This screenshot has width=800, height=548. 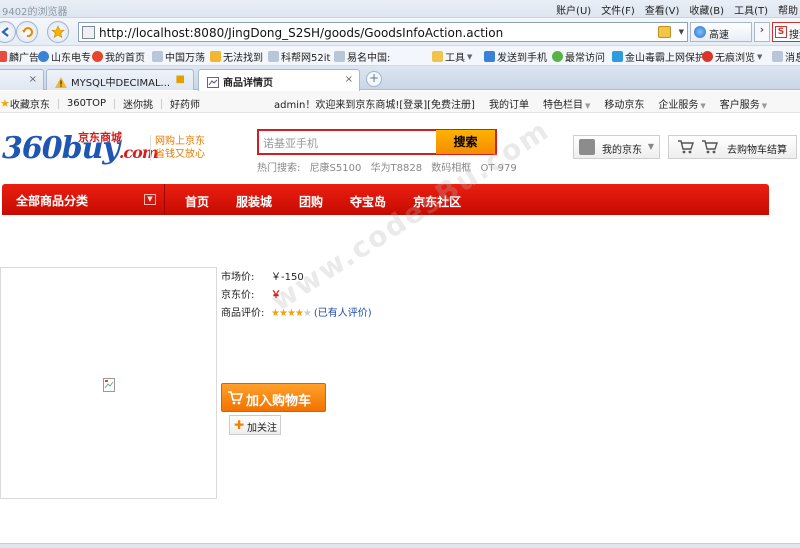 What do you see at coordinates (664, 32) in the screenshot?
I see `compat-mode-icon` at bounding box center [664, 32].